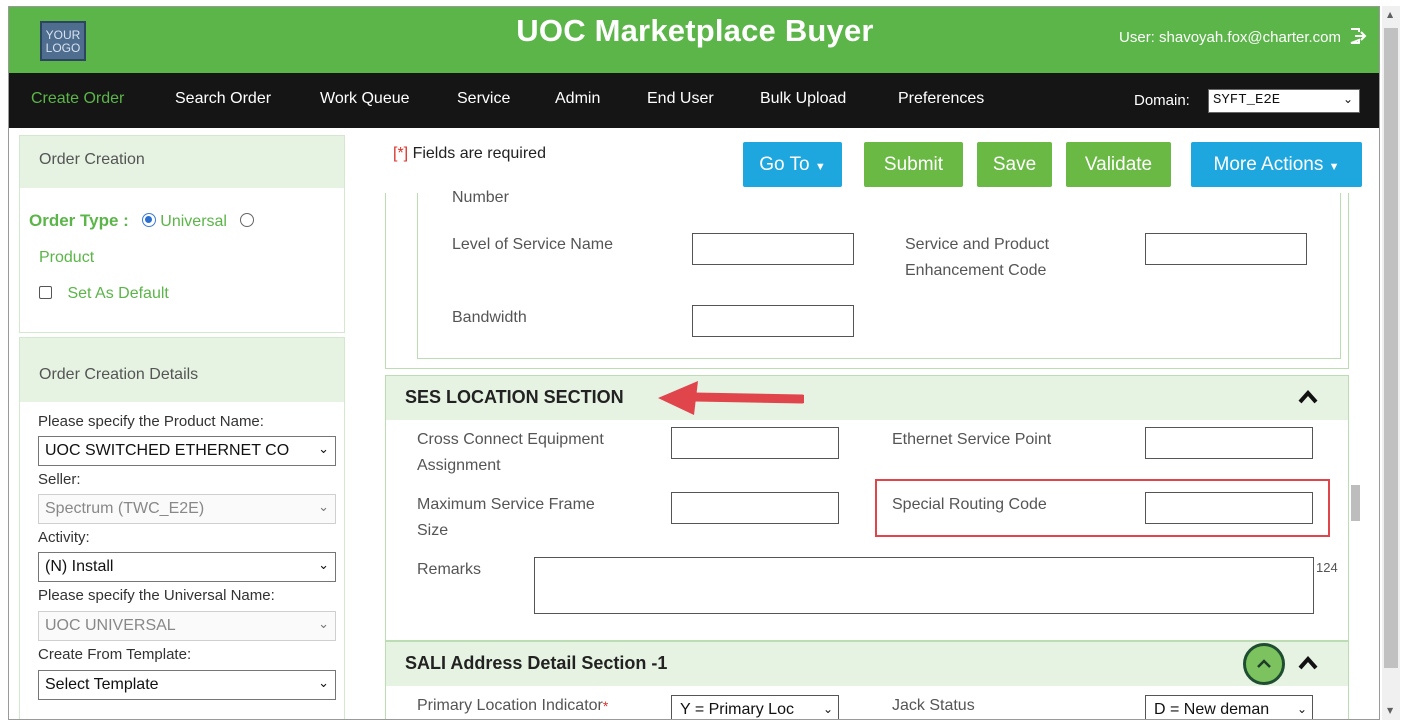 Image resolution: width=1407 pixels, height=723 pixels. Describe the element at coordinates (1247, 100) in the screenshot. I see `domain-value: SYFT_E2E` at that location.